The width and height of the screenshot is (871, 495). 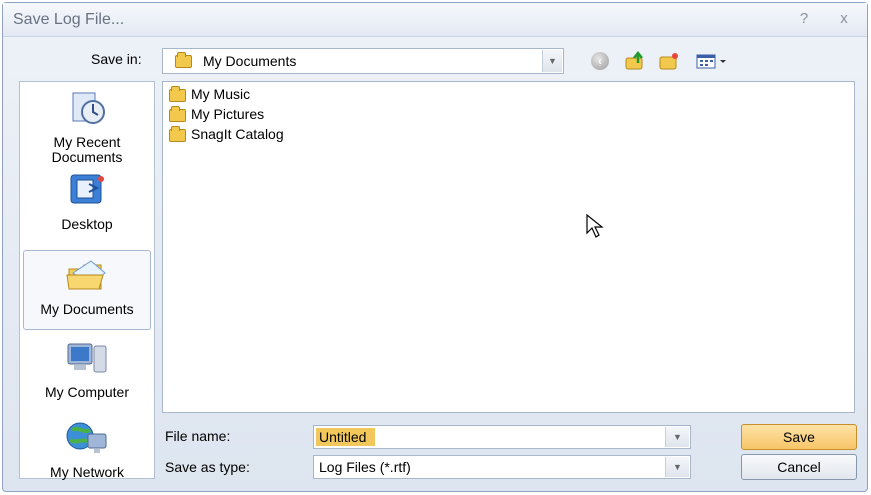 I want to click on save-as-type-label: Save as type:, so click(x=207, y=467).